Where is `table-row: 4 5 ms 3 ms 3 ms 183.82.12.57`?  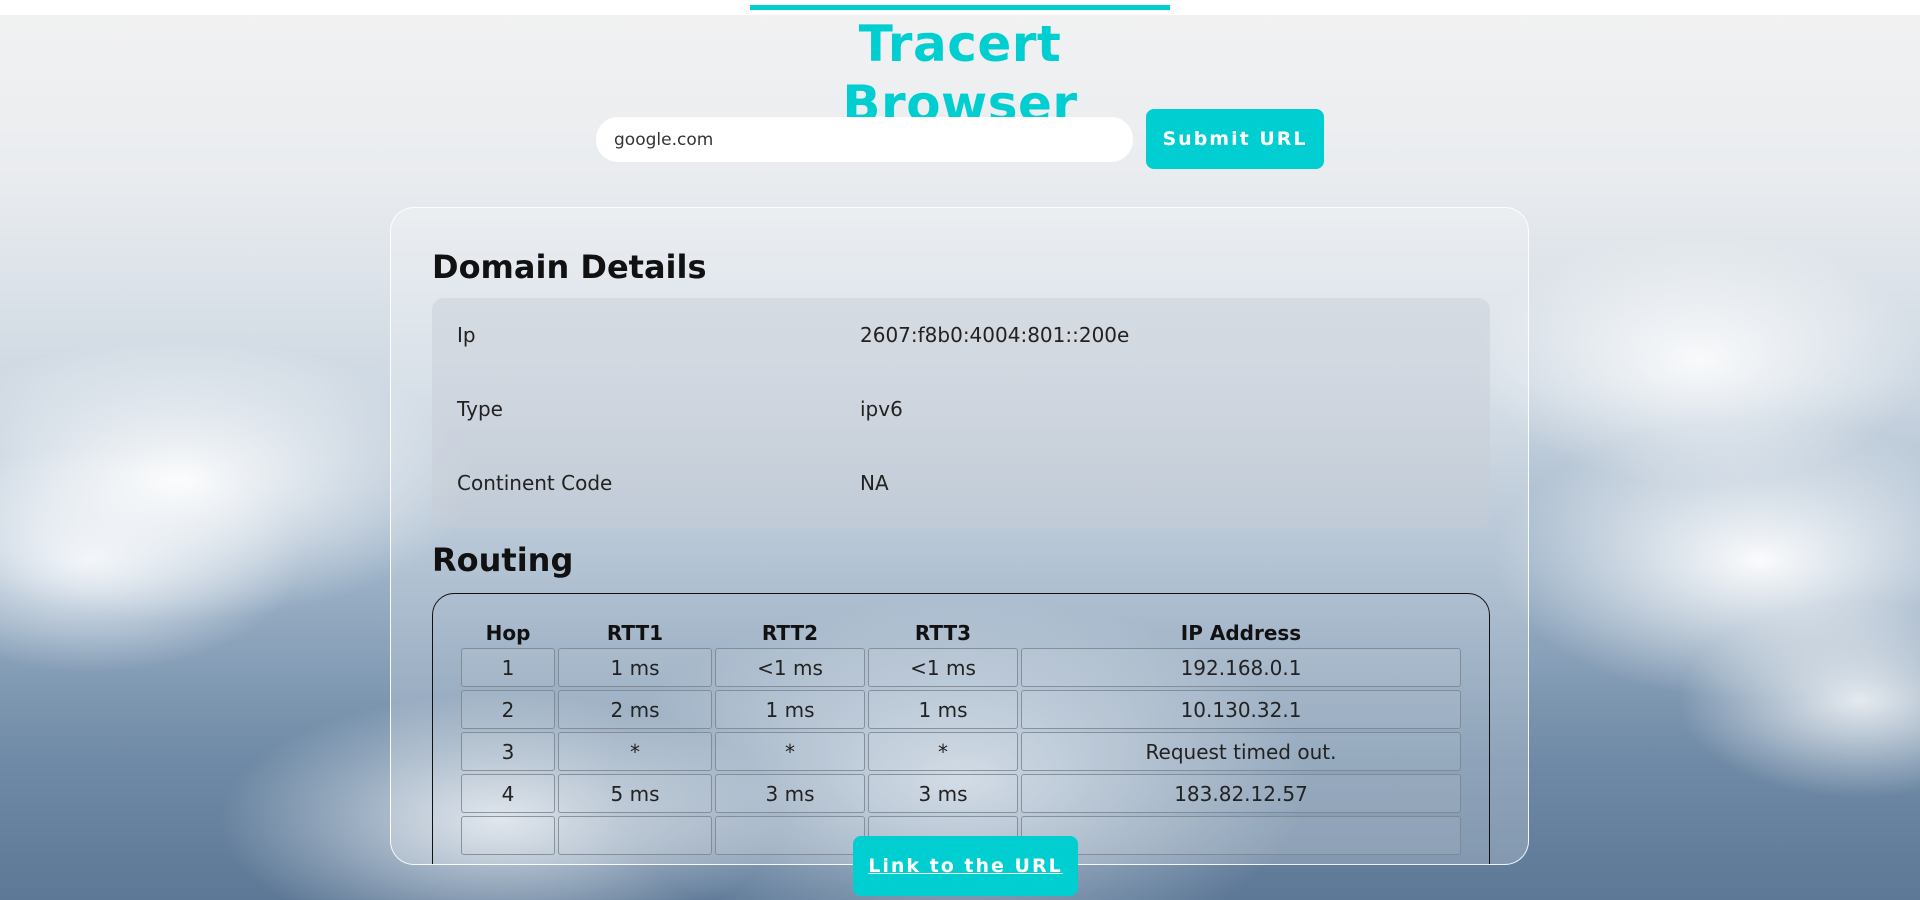 table-row: 4 5 ms 3 ms 3 ms 183.82.12.57 is located at coordinates (961, 793).